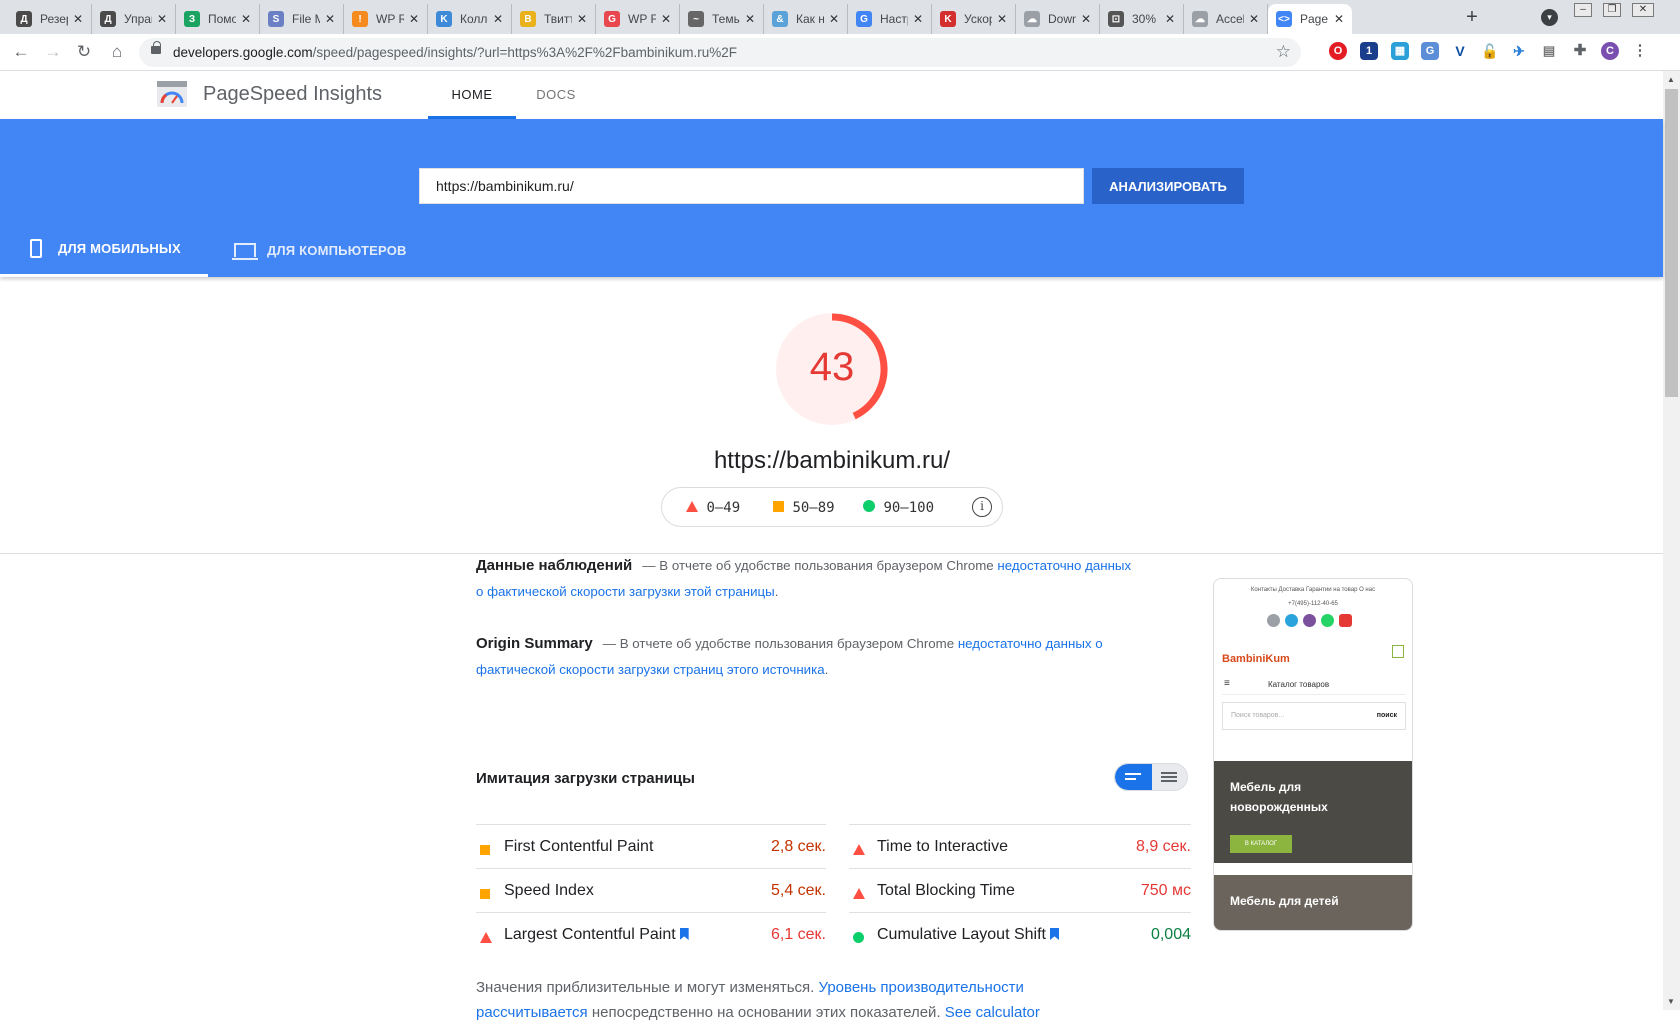  I want to click on extension-calendar-icon: ▦, so click(1400, 51).